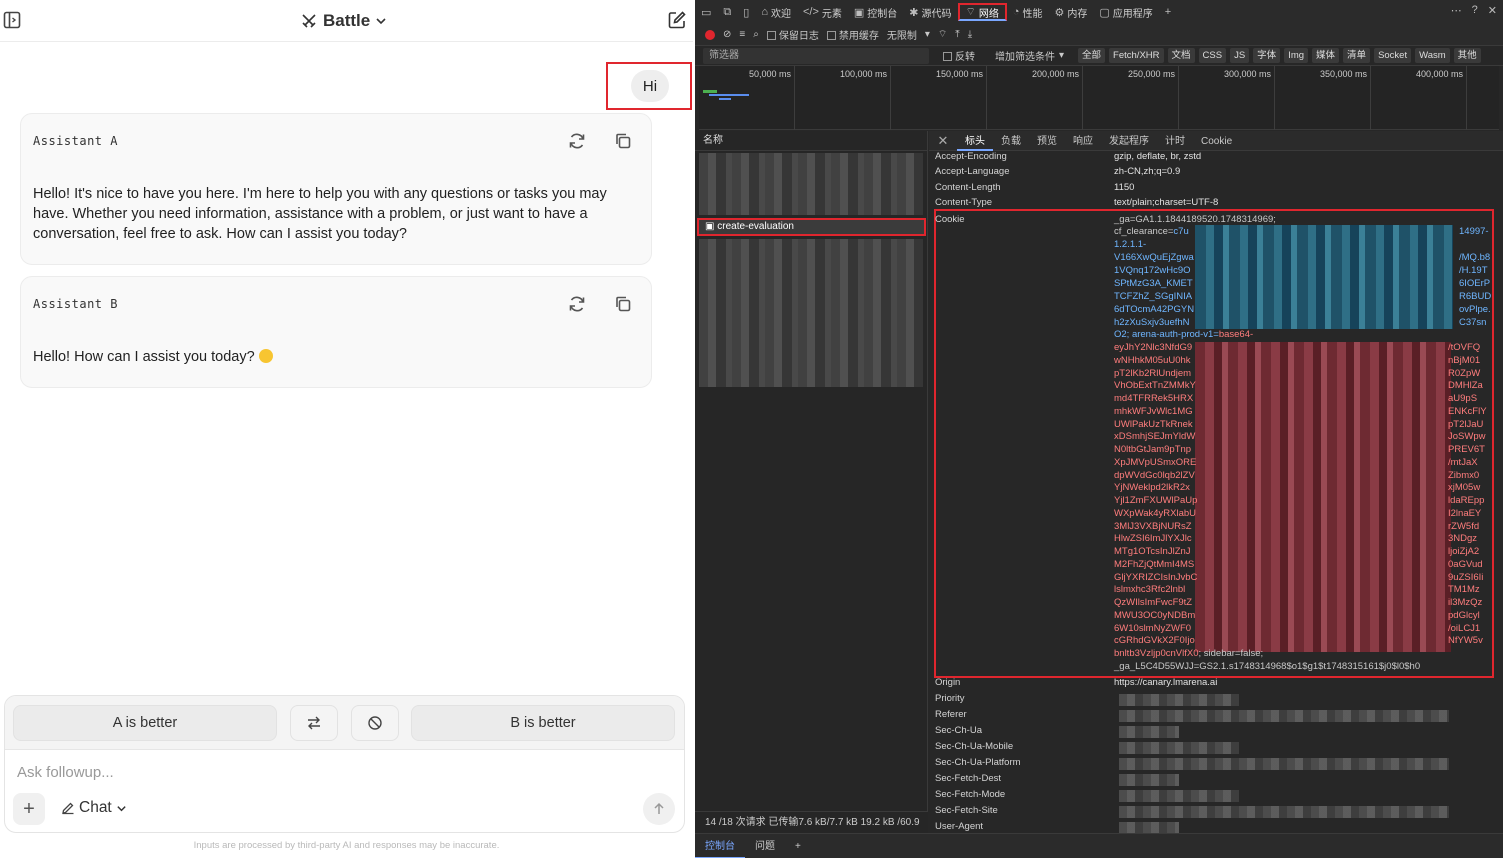  Describe the element at coordinates (344, 723) in the screenshot. I see `vote-bar: A is better B is better` at that location.